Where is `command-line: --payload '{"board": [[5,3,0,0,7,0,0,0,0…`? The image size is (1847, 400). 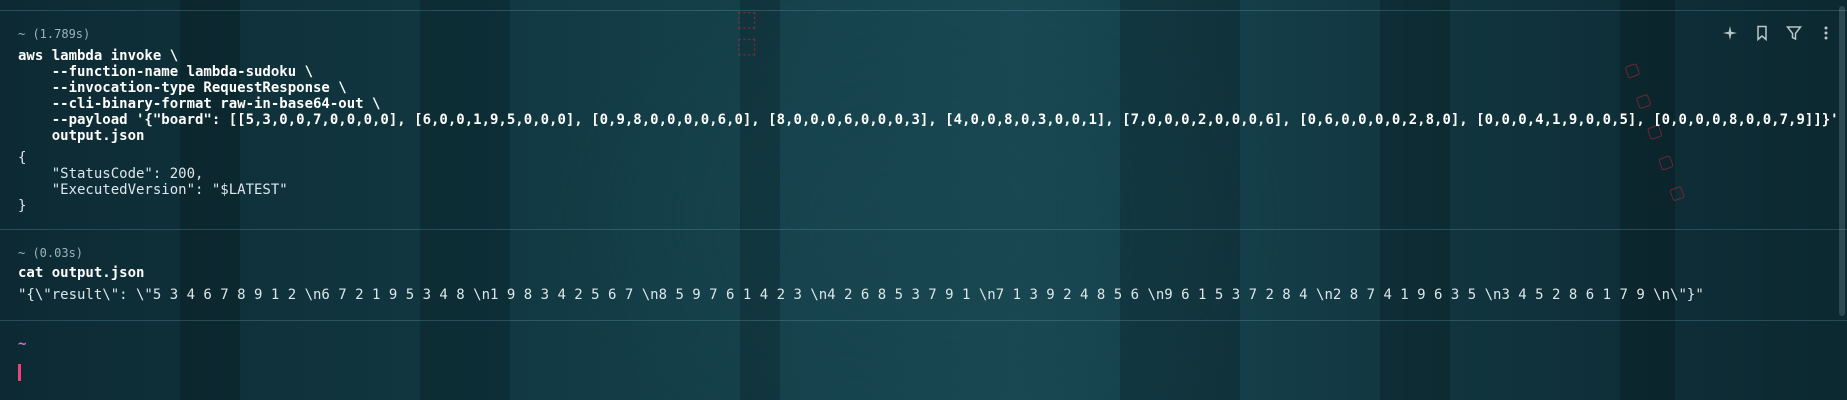
command-line: --payload '{"board": [[5,3,0,0,7,0,0,0,0… is located at coordinates (932, 120).